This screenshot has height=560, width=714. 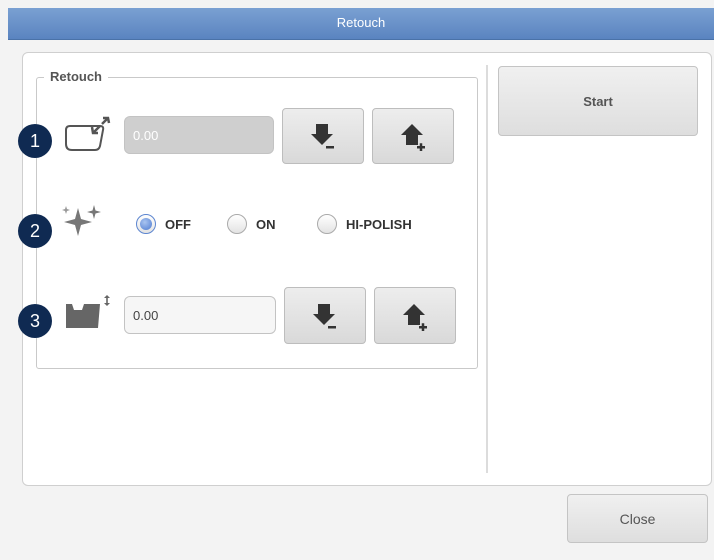 What do you see at coordinates (487, 269) in the screenshot?
I see `panel-divider` at bounding box center [487, 269].